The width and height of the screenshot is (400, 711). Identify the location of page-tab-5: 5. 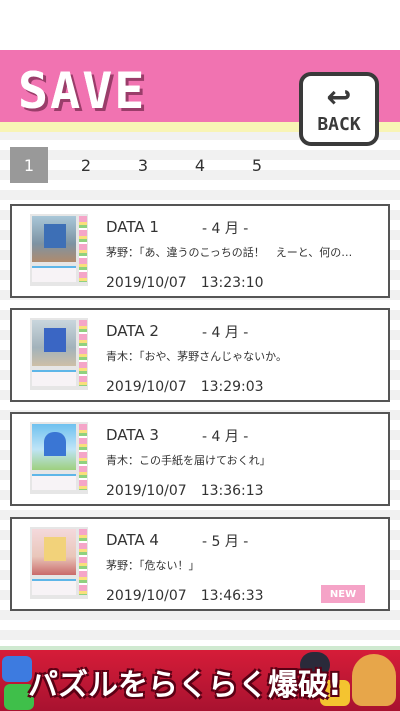
(257, 165).